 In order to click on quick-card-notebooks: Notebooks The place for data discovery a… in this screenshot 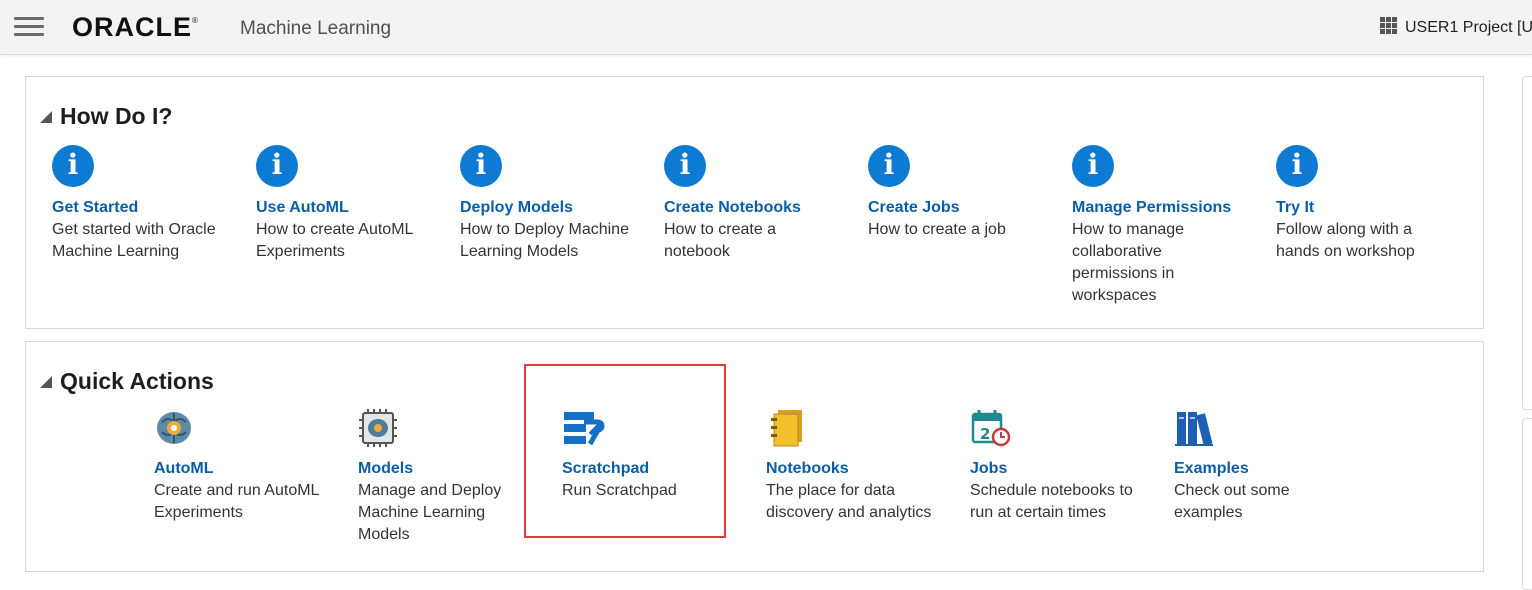, I will do `click(861, 466)`.